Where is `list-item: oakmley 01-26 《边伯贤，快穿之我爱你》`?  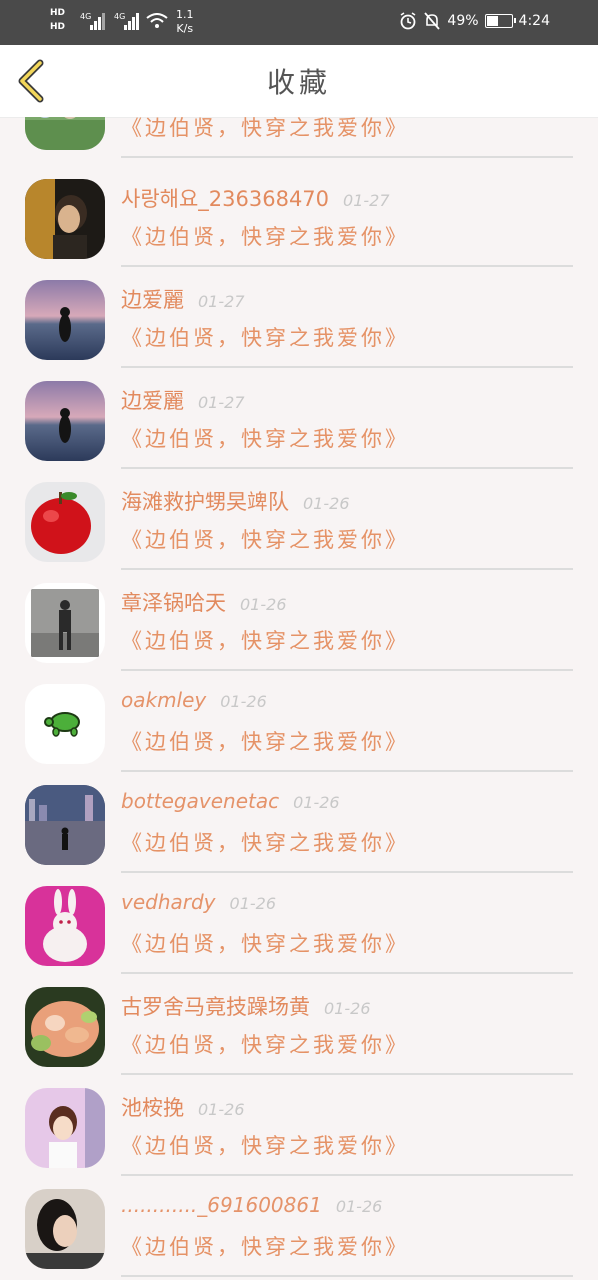 list-item: oakmley 01-26 《边伯贤，快穿之我爱你》 is located at coordinates (299, 724).